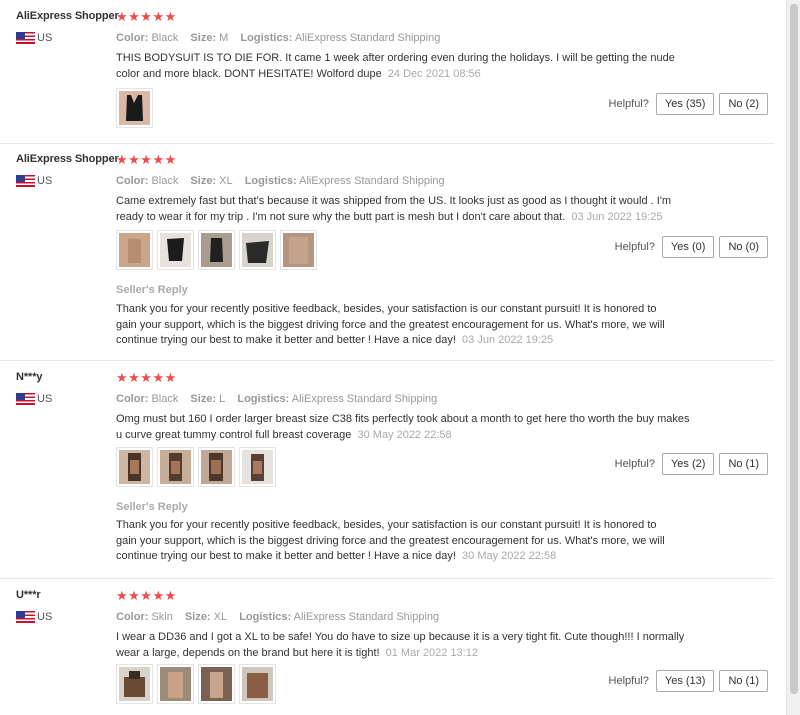  I want to click on scrollbar-thumb, so click(794, 349).